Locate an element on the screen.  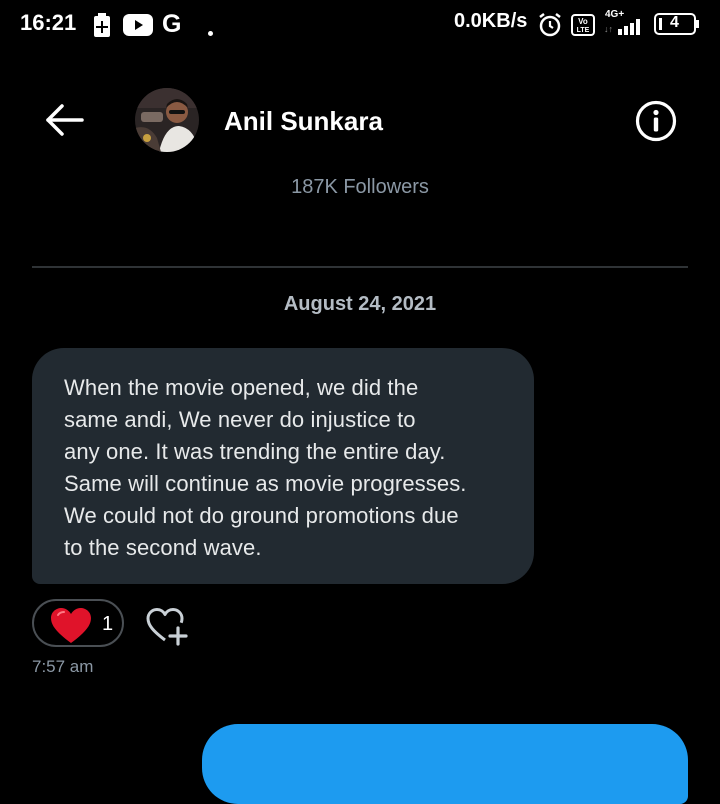
youtube-icon is located at coordinates (138, 27).